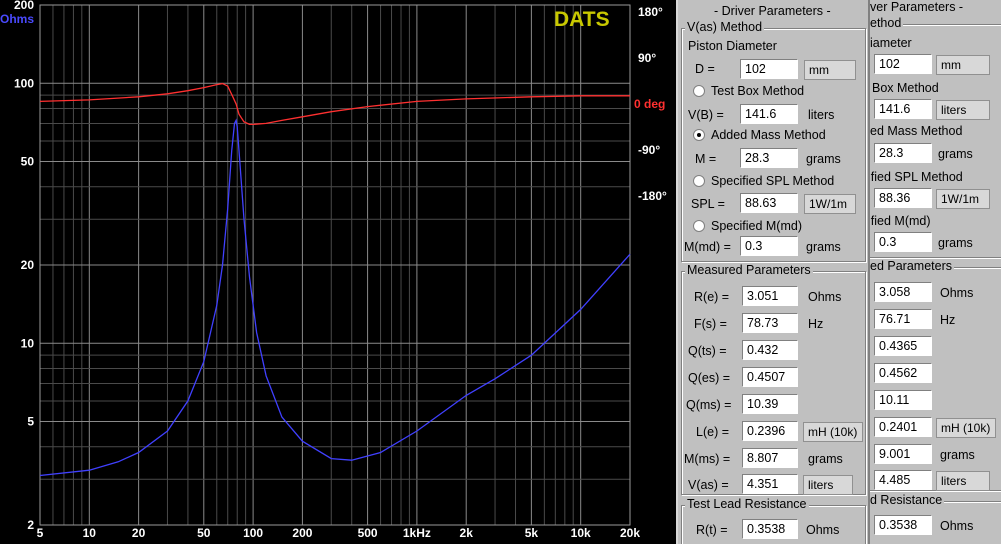  Describe the element at coordinates (903, 346) in the screenshot. I see `qts-field-2: 0.4365` at that location.